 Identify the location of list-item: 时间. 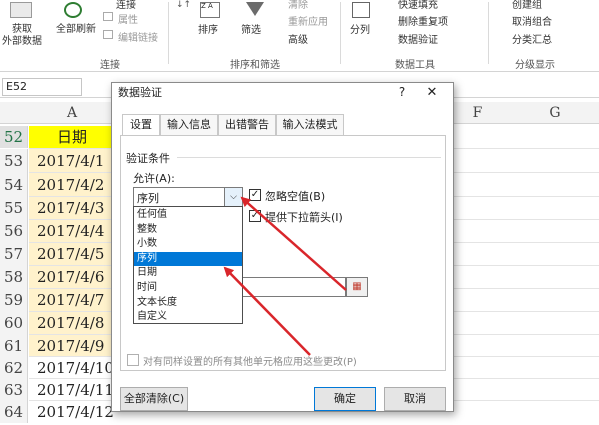
(188, 288).